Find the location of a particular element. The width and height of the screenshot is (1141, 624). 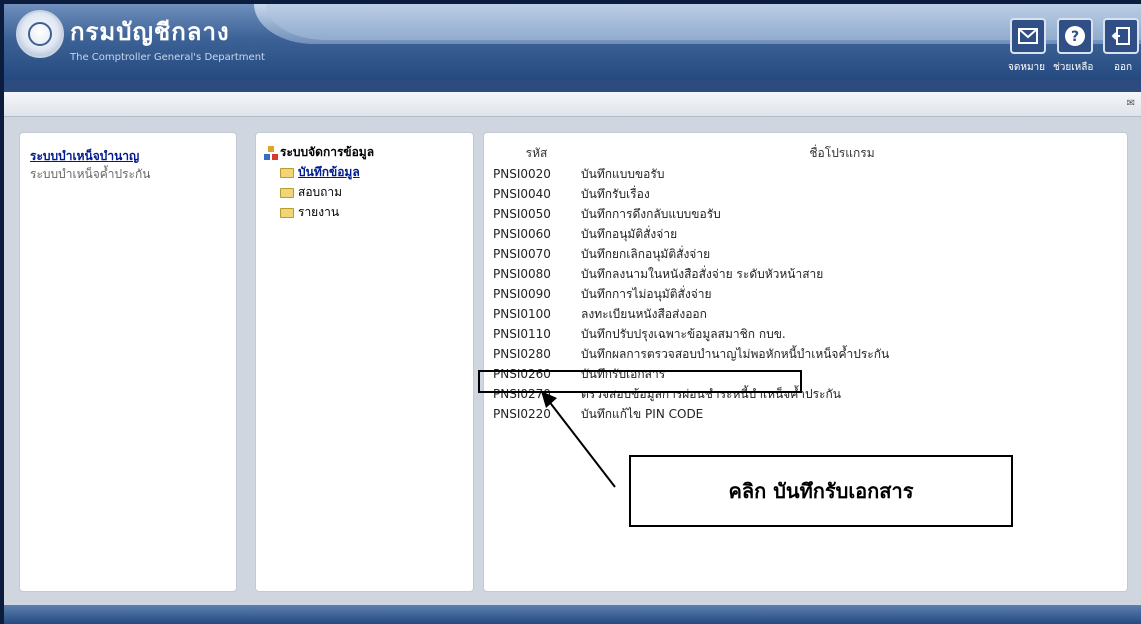

annotation-arrow is located at coordinates (578, 439).